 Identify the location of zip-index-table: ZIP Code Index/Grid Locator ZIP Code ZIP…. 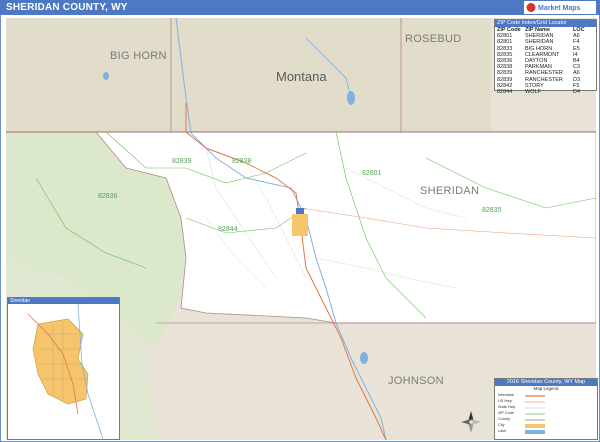
(545, 57).